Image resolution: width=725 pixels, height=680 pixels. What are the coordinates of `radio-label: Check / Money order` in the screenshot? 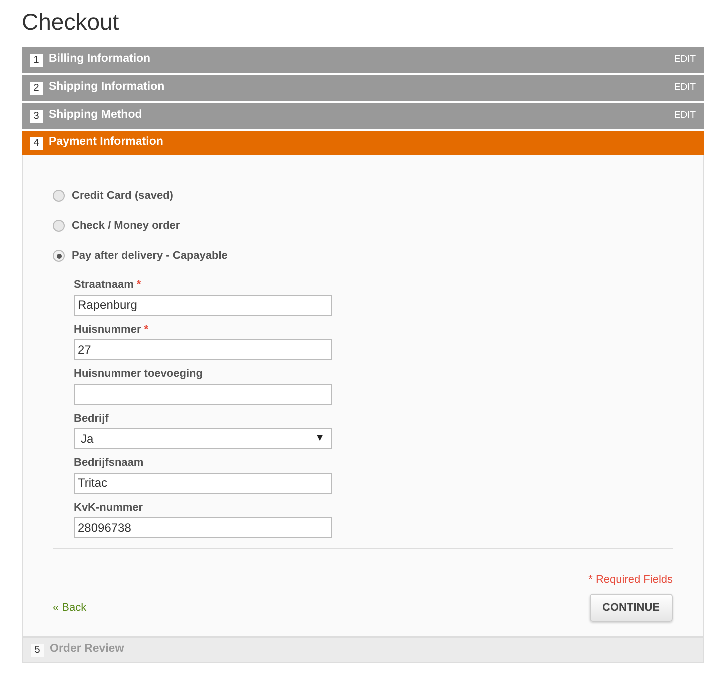 It's located at (126, 226).